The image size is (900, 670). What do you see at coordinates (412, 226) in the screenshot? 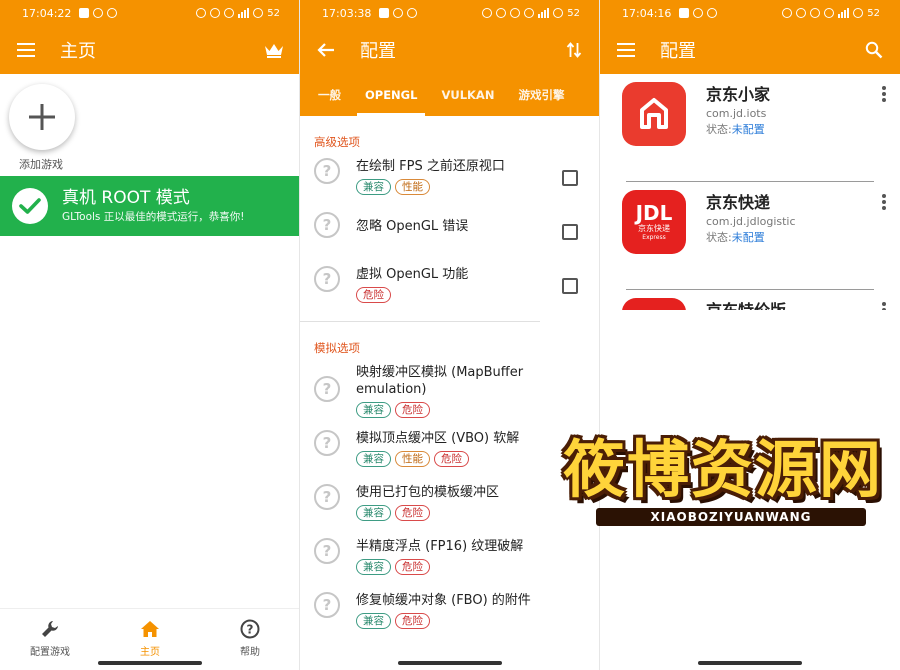
I see `option-title: 忽略 OpenGL 错误` at bounding box center [412, 226].